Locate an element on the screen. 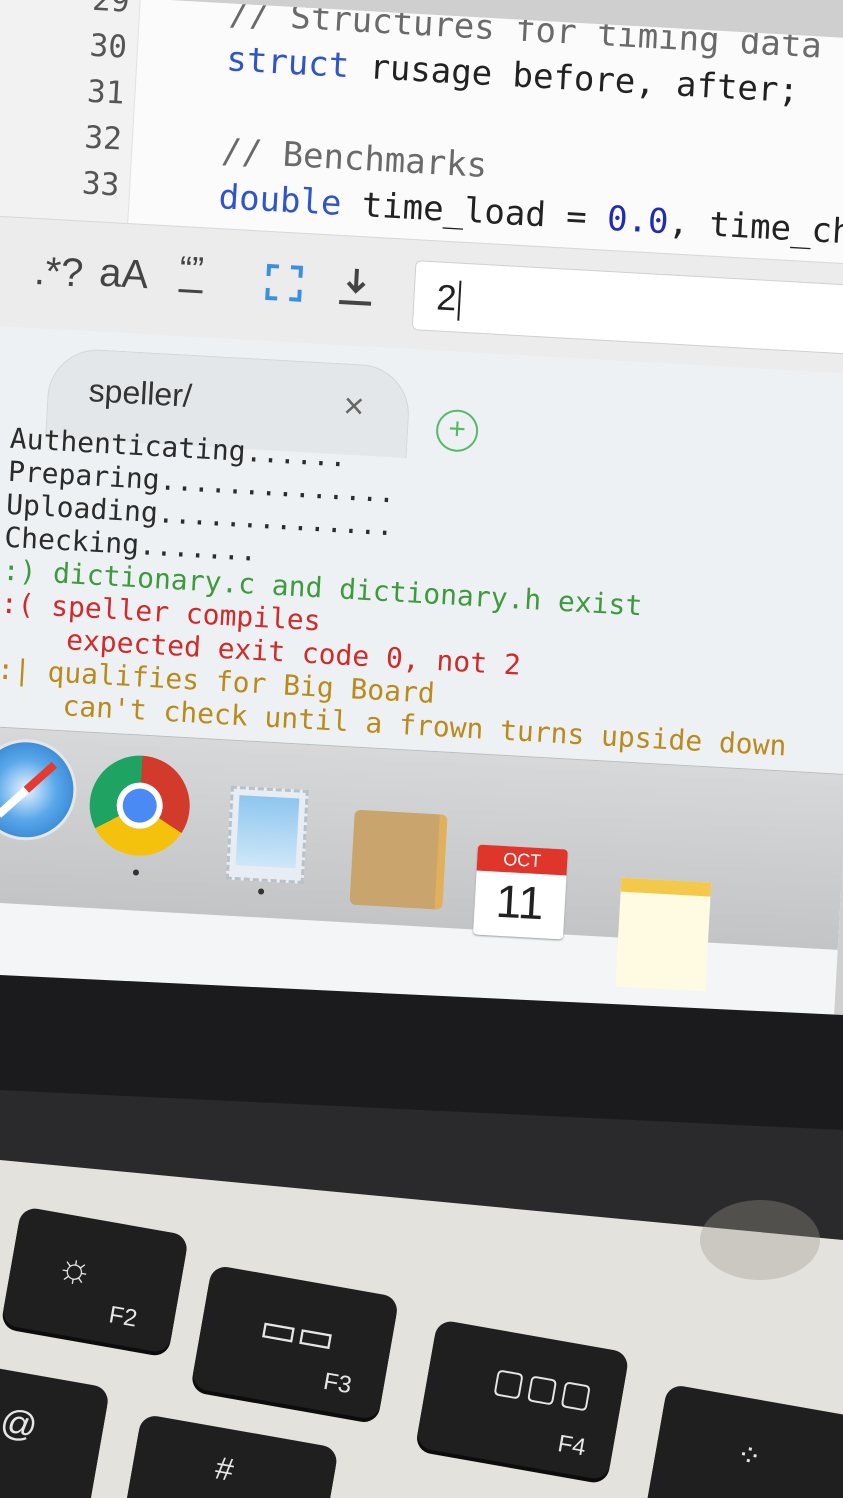 Image resolution: width=843 pixels, height=1498 pixels. key-label: # is located at coordinates (224, 1468).